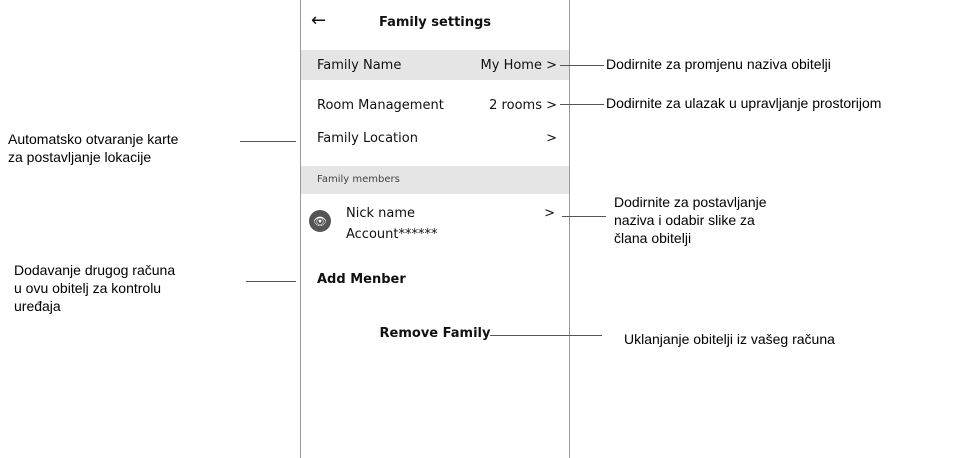 This screenshot has height=458, width=974. What do you see at coordinates (95, 270) in the screenshot?
I see `callout-add-line1: Dodavanje drugog računa` at bounding box center [95, 270].